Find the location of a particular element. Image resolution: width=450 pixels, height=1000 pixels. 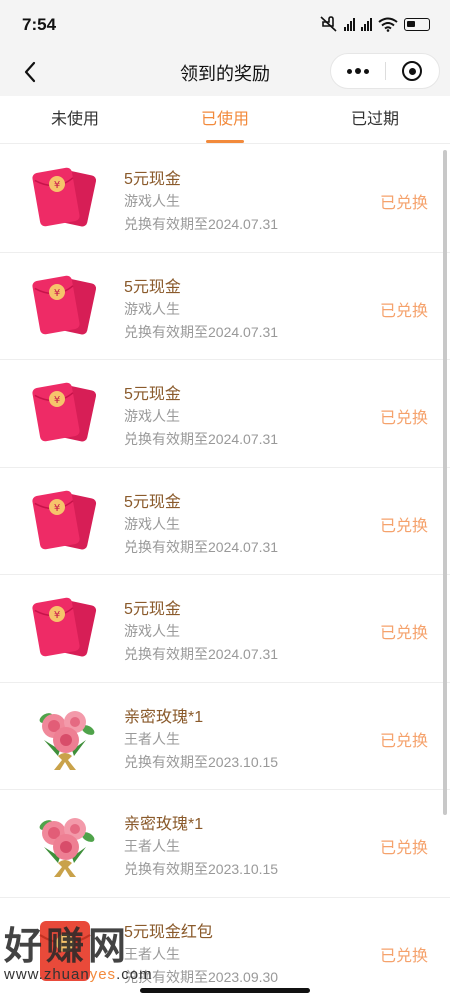

mini-program-capsule is located at coordinates (385, 71).